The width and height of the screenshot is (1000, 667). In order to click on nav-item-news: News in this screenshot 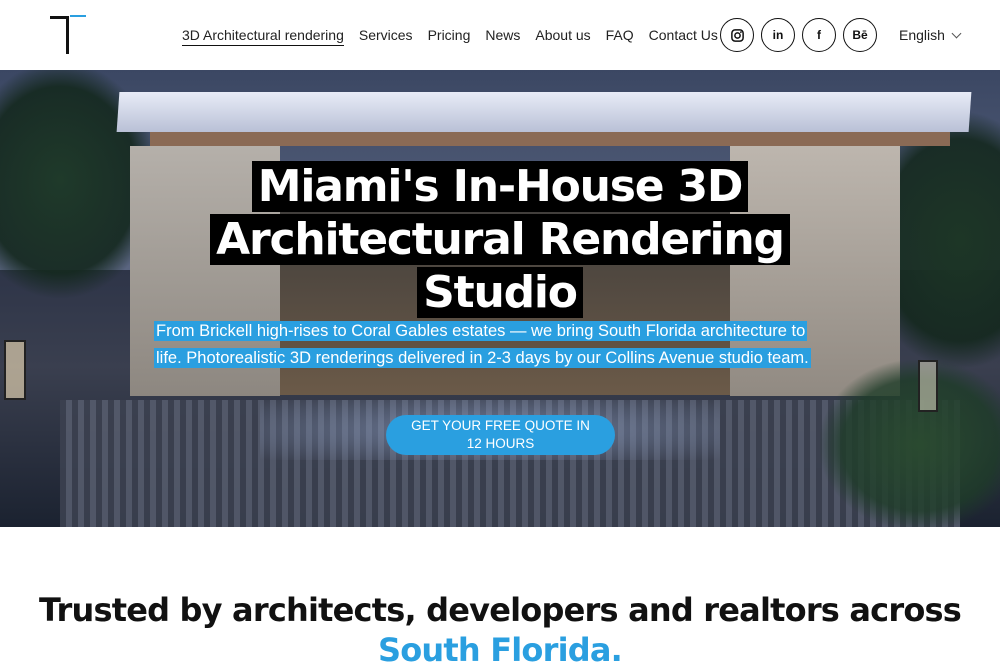, I will do `click(502, 35)`.